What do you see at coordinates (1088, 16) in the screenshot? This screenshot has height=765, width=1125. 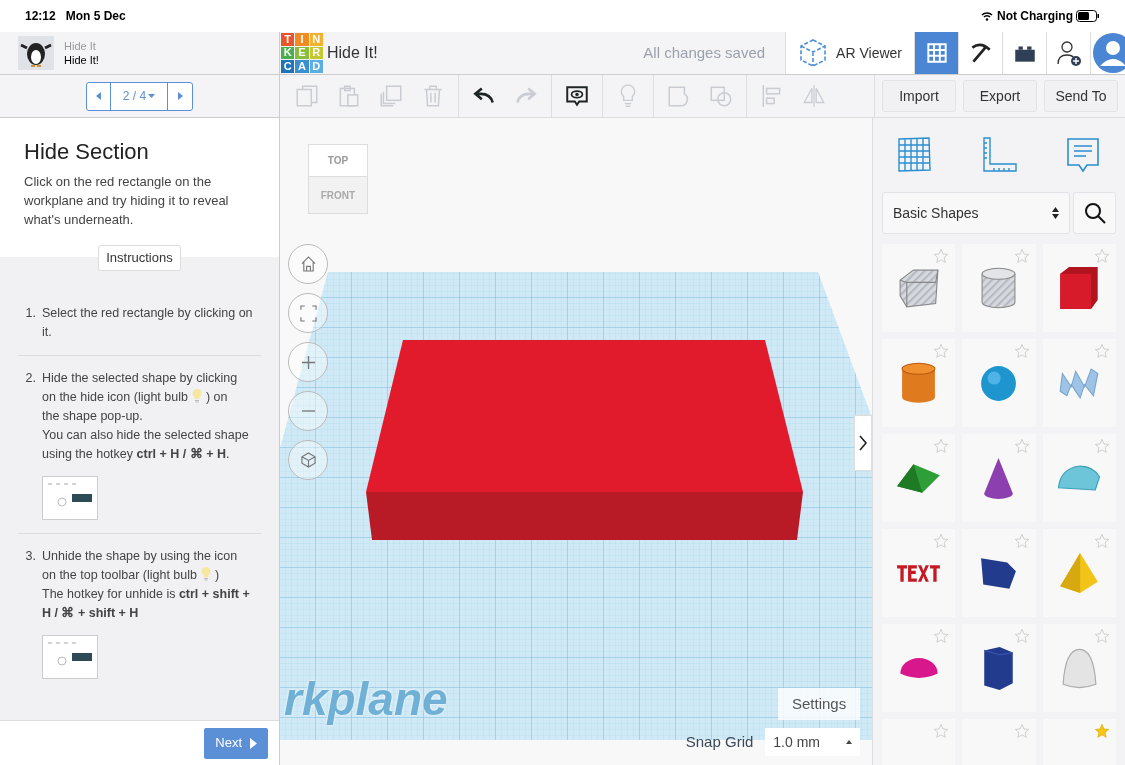 I see `battery-icon` at bounding box center [1088, 16].